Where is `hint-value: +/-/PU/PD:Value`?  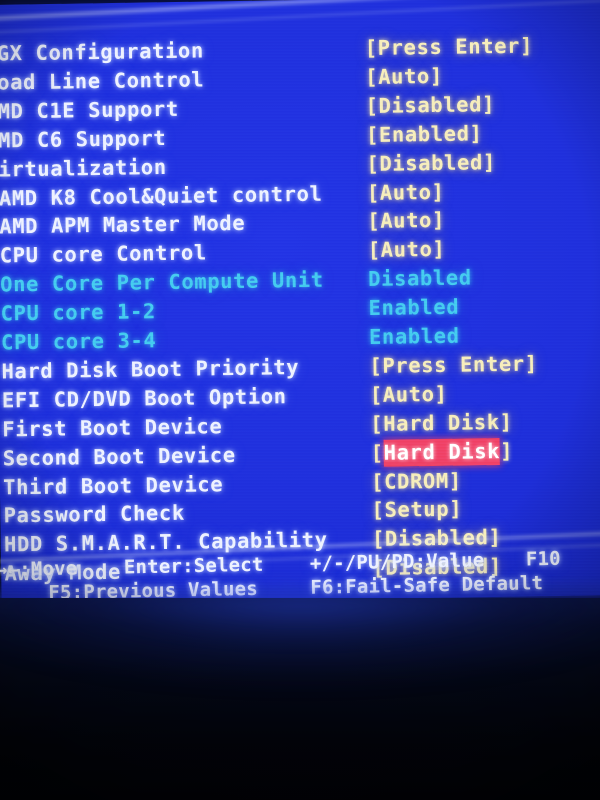 hint-value: +/-/PU/PD:Value is located at coordinates (397, 562).